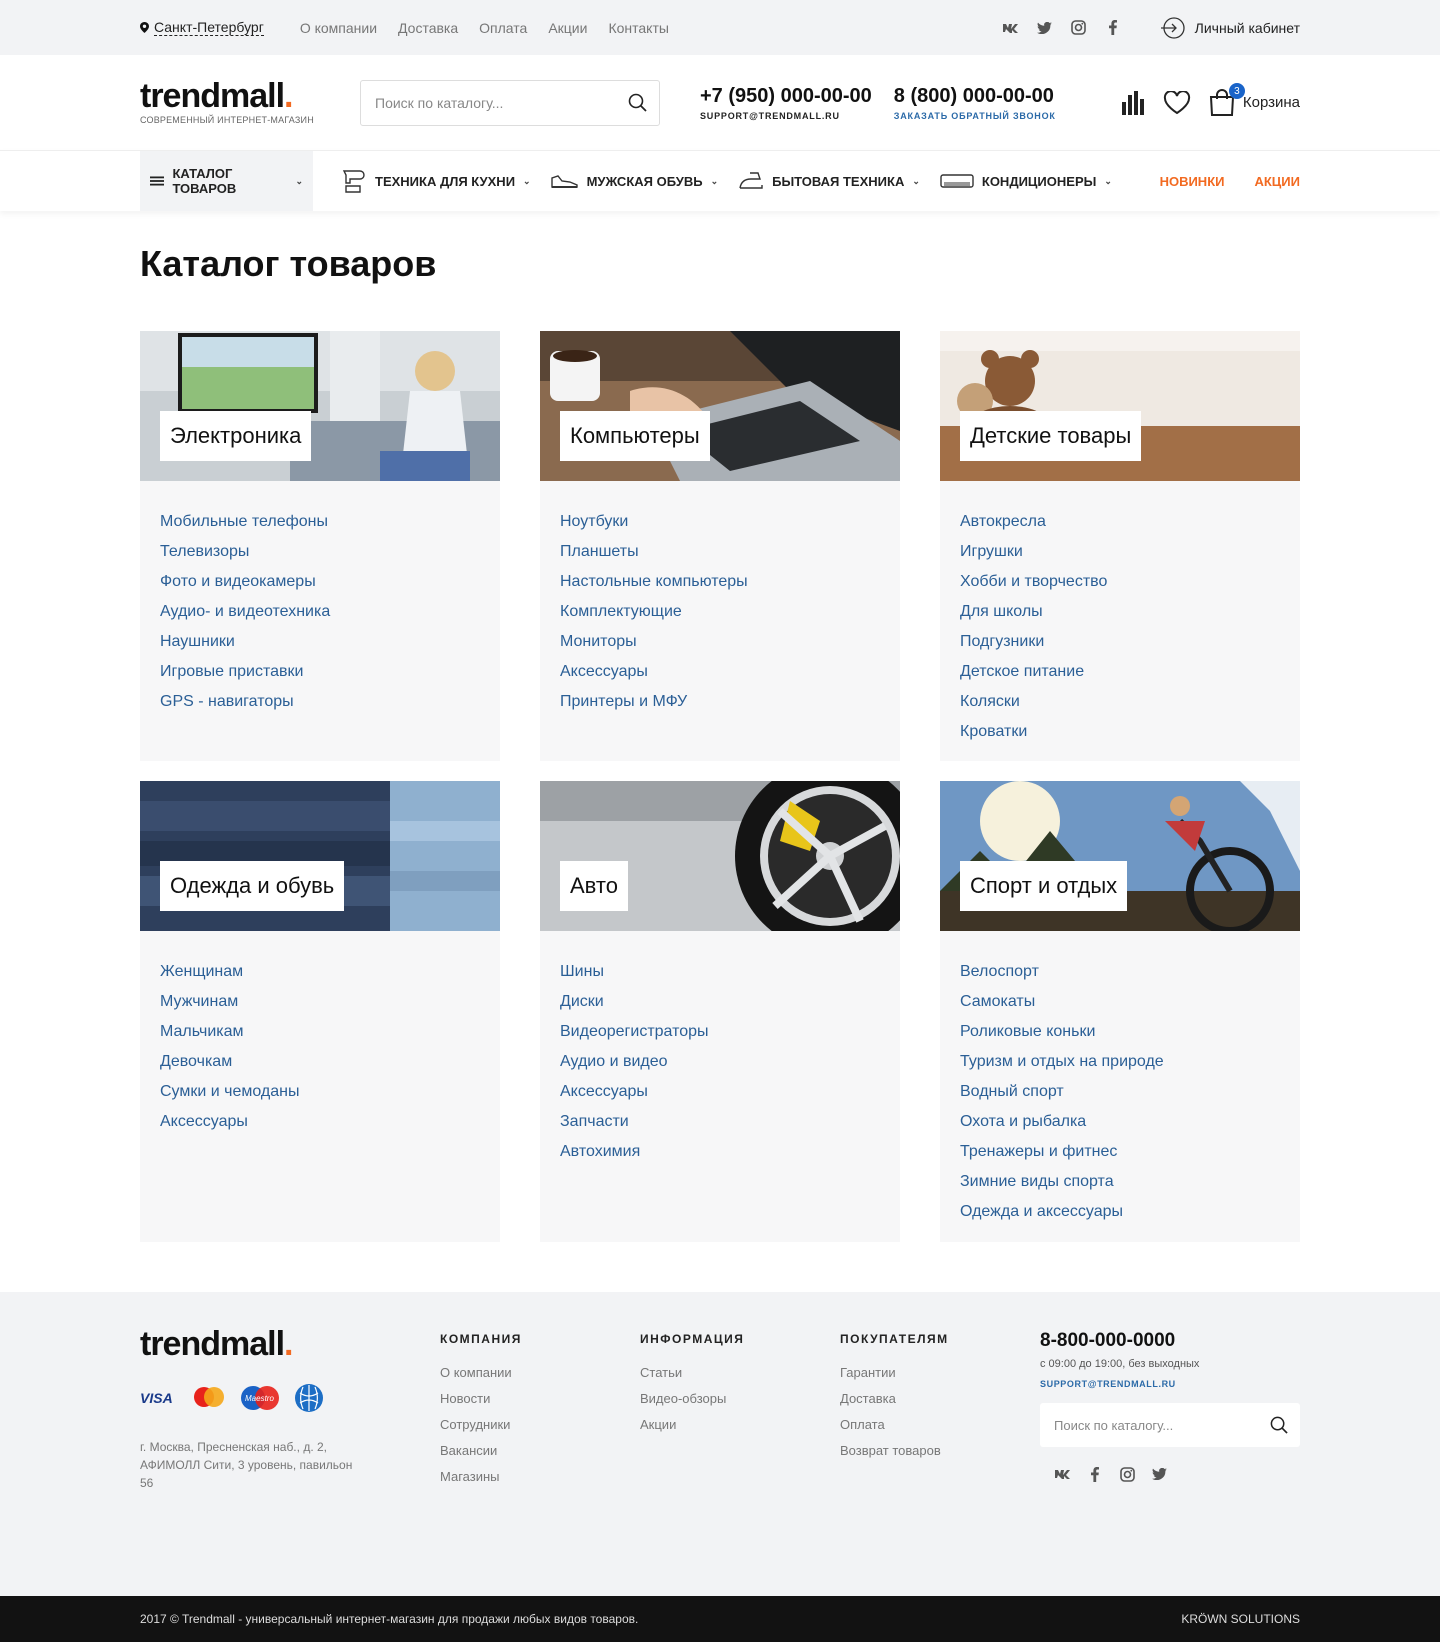 The width and height of the screenshot is (1440, 1642). I want to click on phone-number-2: 8 (800) 000-00-00, so click(975, 96).